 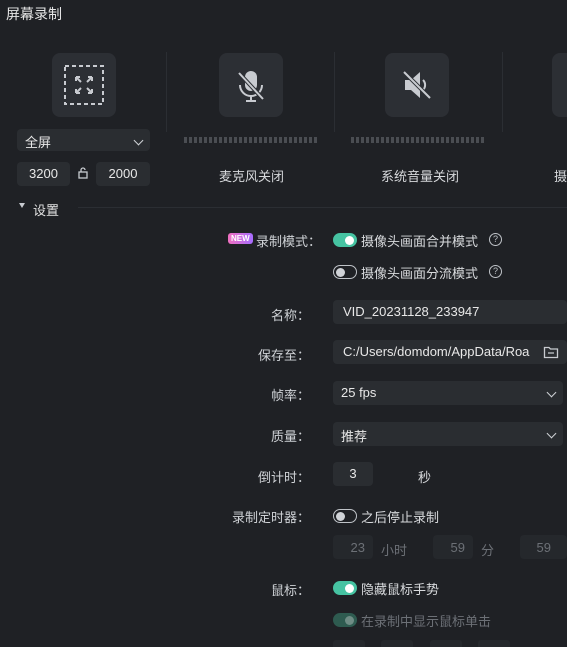 I want to click on height-input: 2000, so click(x=123, y=174).